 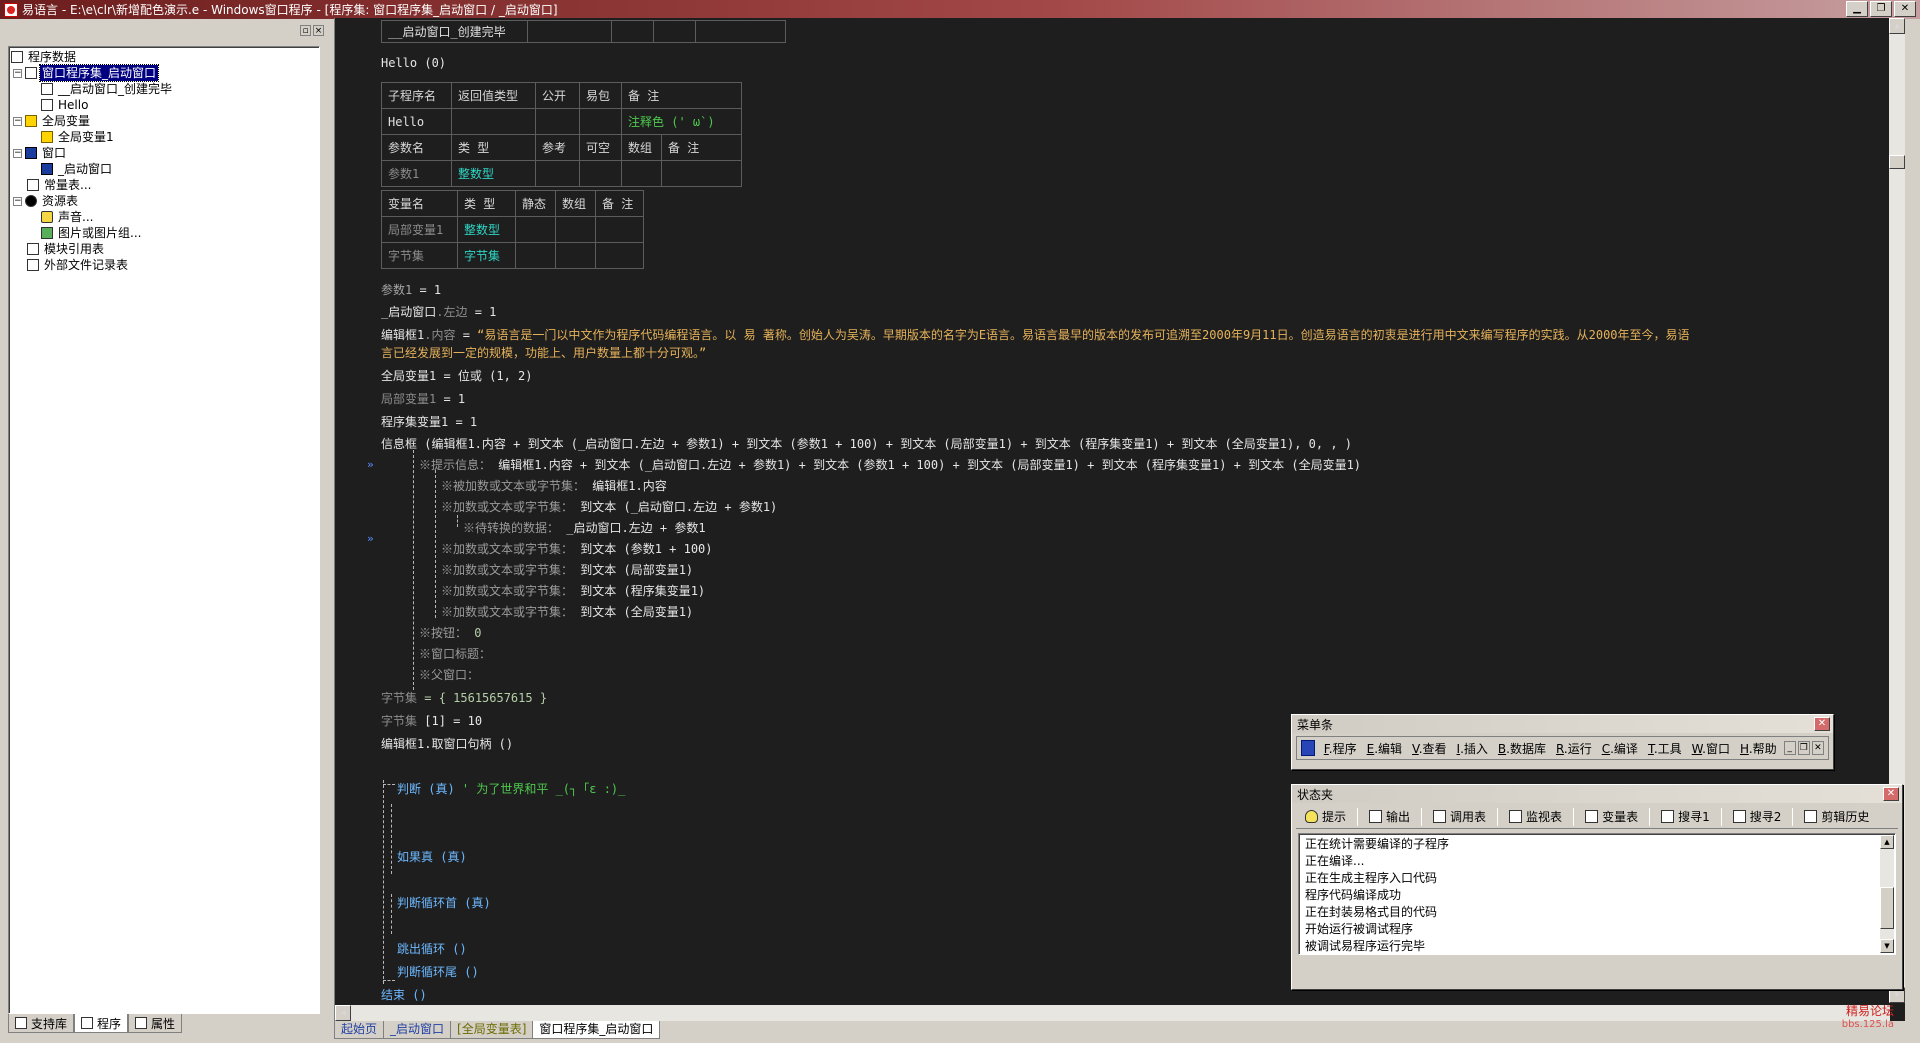 I want to click on tool-search2: 搜寻2, so click(x=1757, y=816).